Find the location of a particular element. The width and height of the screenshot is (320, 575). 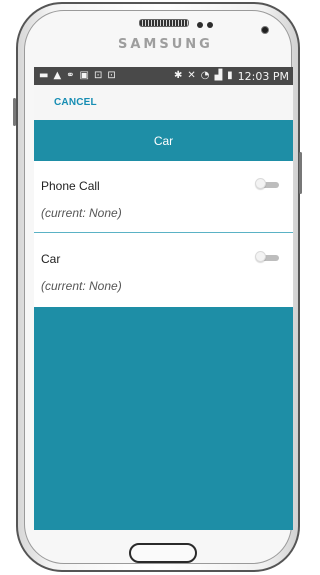

status-icons-right: ✱ ✕ ◔ ▟ ▮ 12:03 PM is located at coordinates (231, 76).